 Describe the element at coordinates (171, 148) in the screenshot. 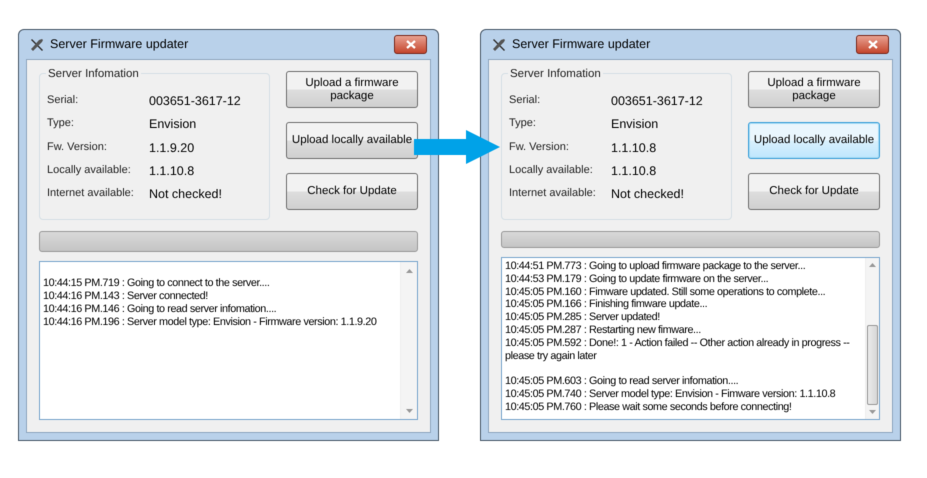

I see `field-value: 1.1.9.20` at that location.